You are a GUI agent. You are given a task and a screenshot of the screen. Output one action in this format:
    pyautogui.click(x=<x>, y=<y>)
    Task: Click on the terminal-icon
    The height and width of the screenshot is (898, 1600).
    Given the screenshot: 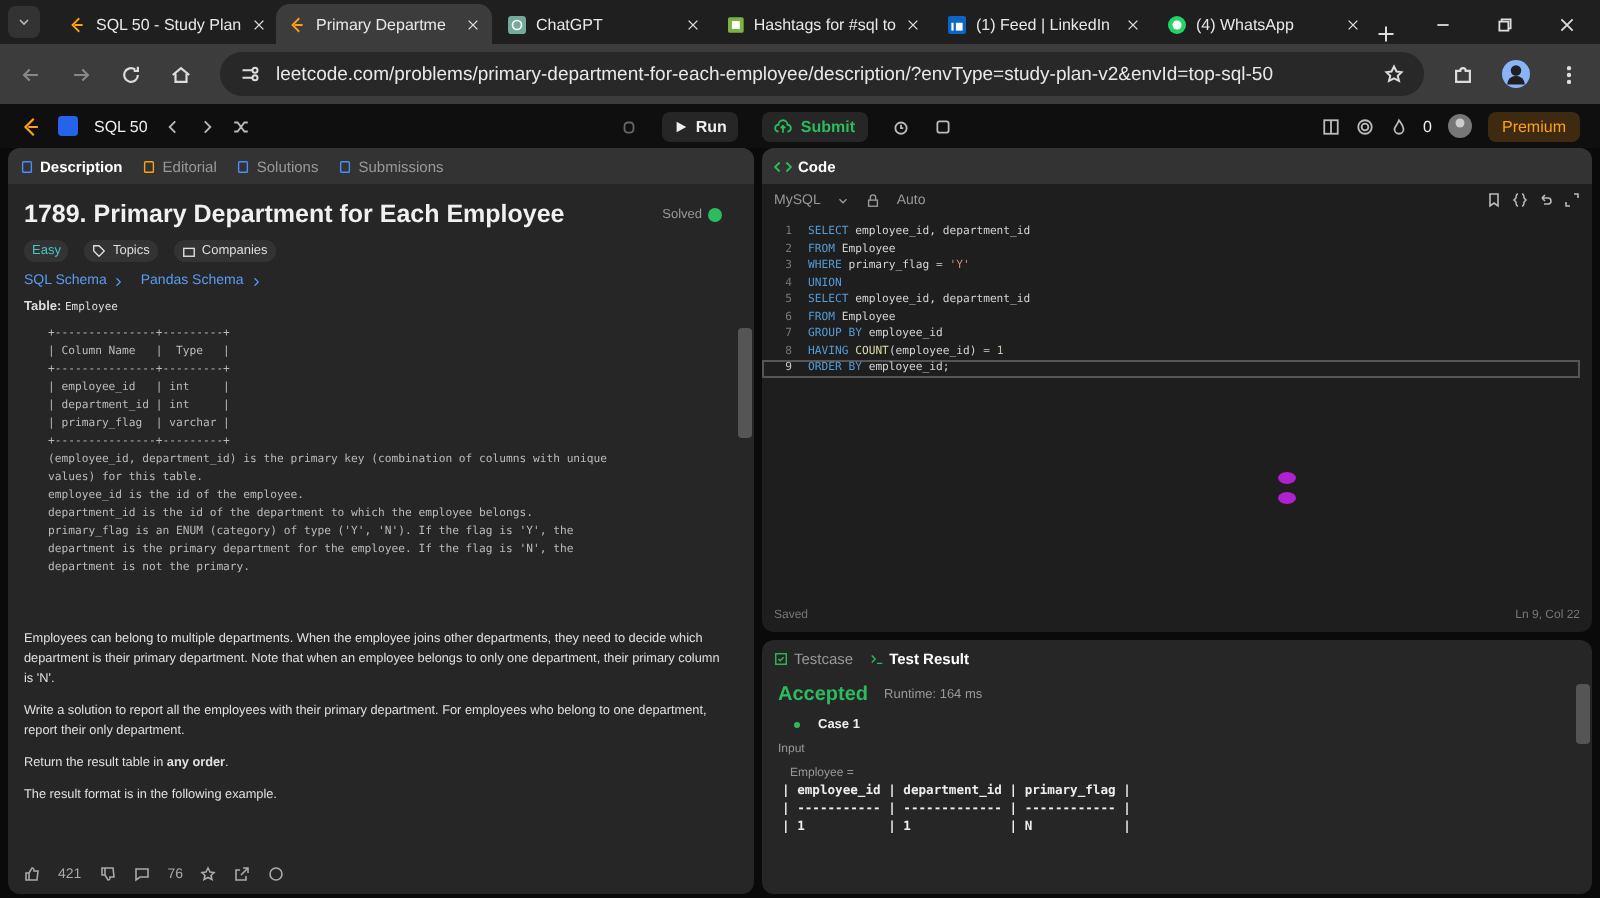 What is the action you would take?
    pyautogui.click(x=876, y=658)
    